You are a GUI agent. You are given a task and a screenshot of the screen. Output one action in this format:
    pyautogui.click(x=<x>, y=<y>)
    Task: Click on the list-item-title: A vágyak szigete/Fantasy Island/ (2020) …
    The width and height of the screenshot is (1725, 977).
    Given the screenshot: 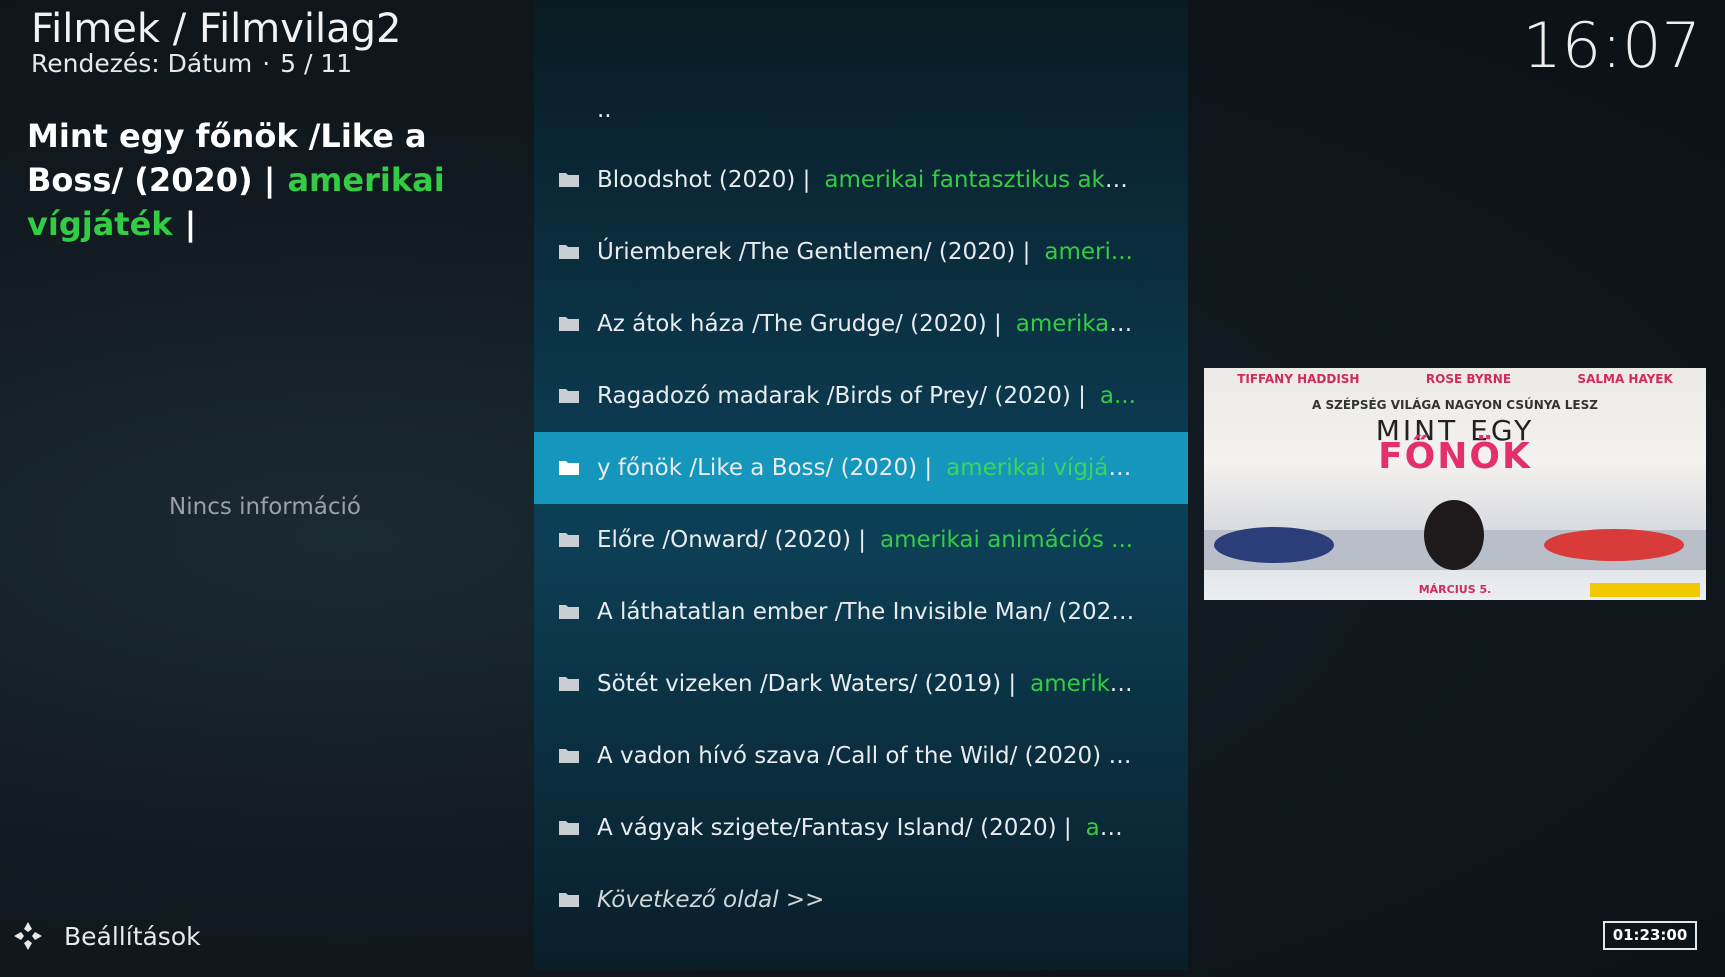 What is the action you would take?
    pyautogui.click(x=834, y=828)
    